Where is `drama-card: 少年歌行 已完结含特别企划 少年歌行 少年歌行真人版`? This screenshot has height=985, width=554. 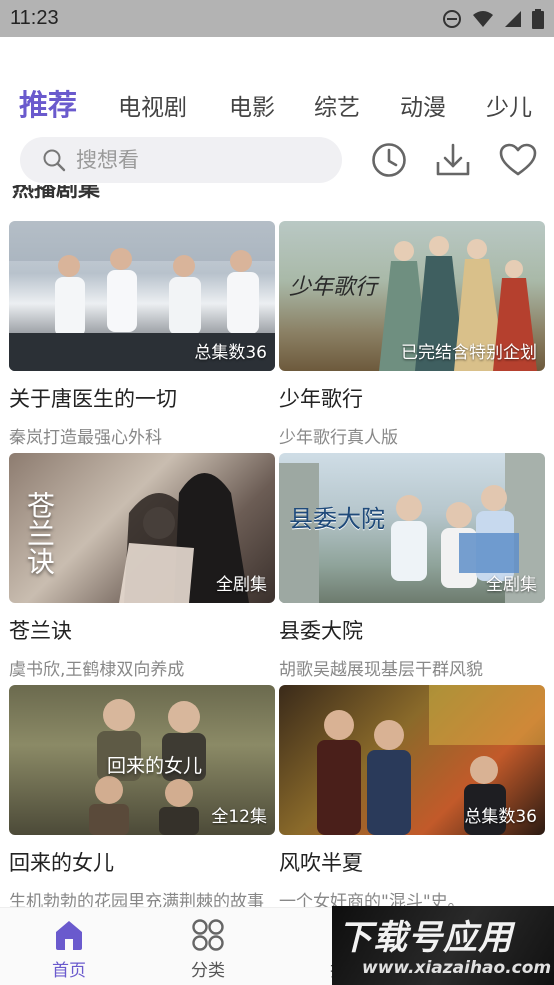 drama-card: 少年歌行 已完结含特别企划 少年歌行 少年歌行真人版 is located at coordinates (412, 334).